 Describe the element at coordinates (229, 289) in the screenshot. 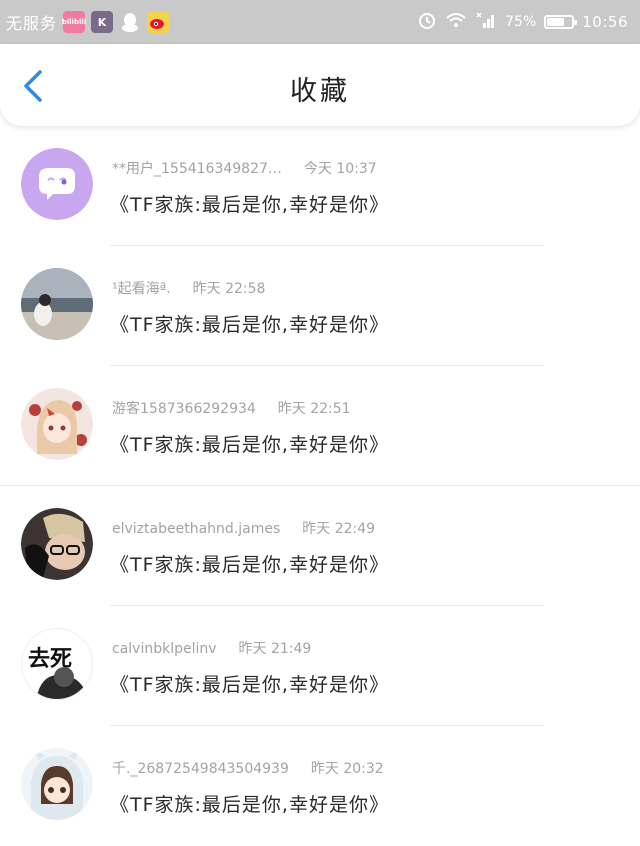

I see `timestamp: 昨天 22:58` at that location.